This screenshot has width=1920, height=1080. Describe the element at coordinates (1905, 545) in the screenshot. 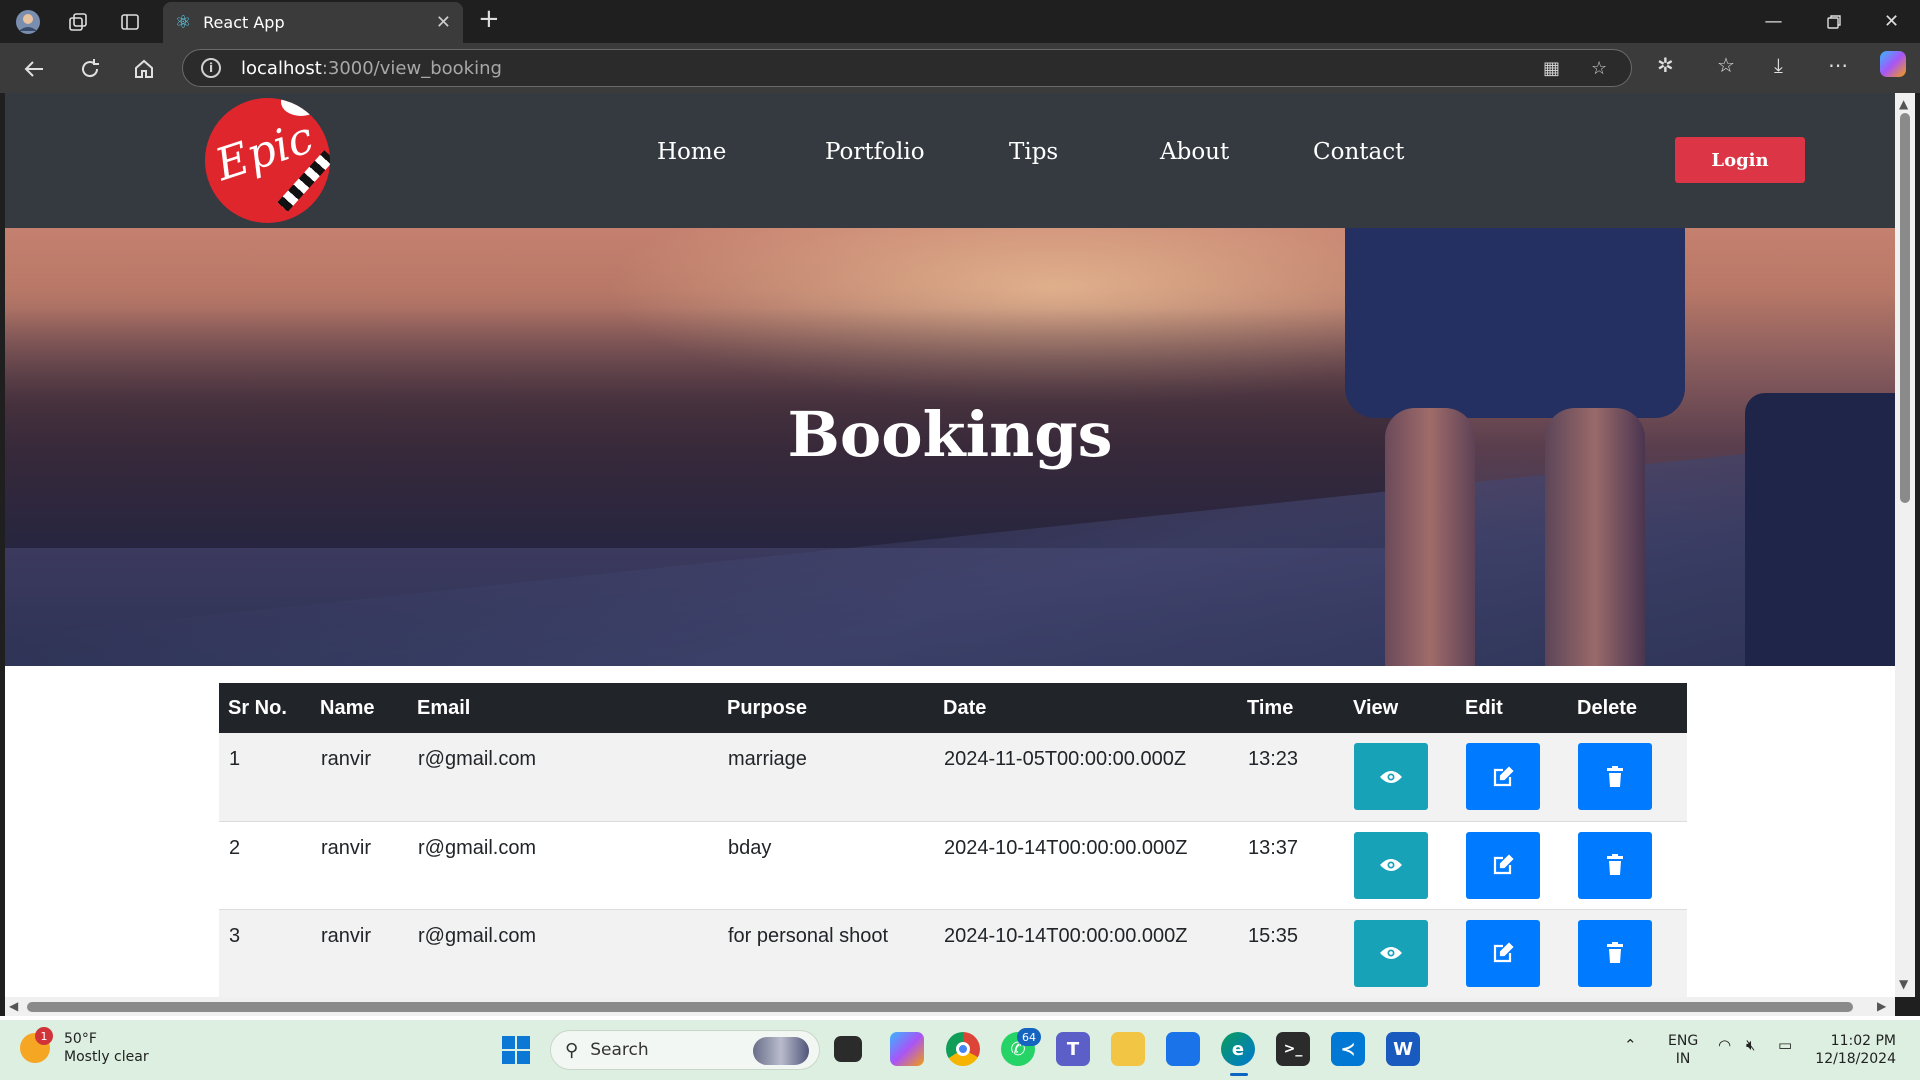

I see `vertical-scrollbar: ▲ ▼` at that location.